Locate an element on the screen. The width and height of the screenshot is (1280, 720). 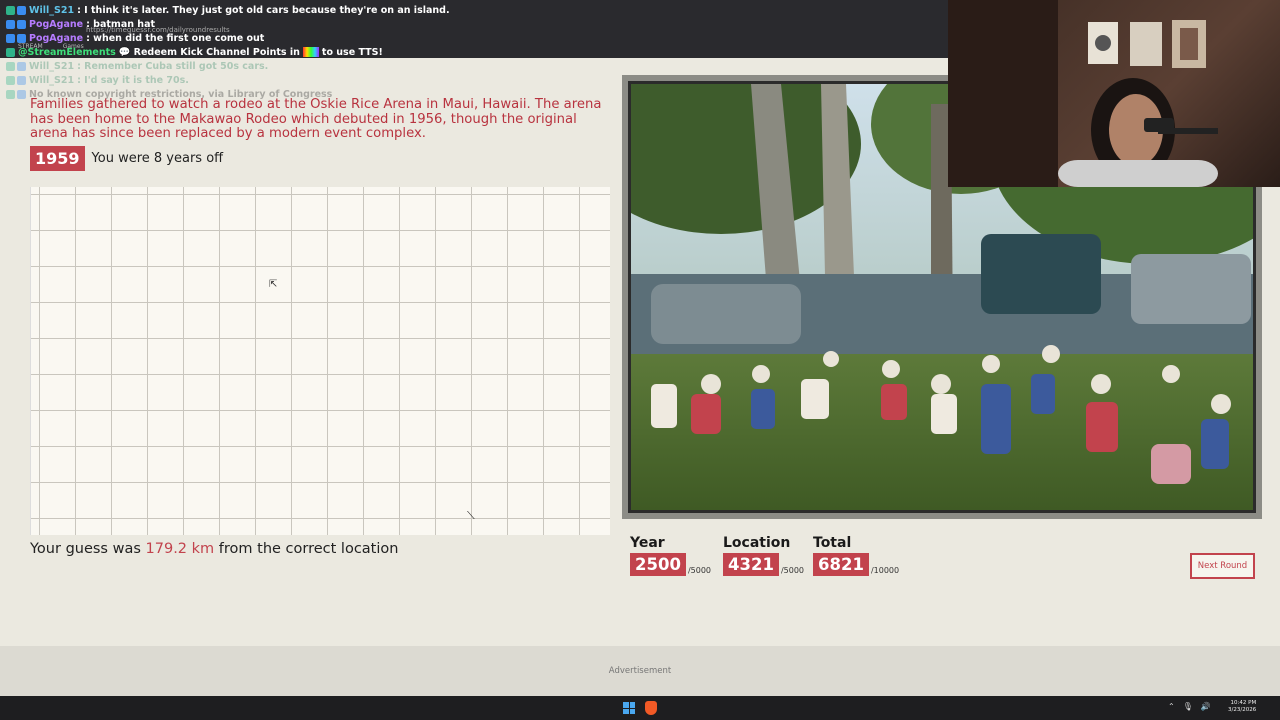
chat-message: Will_S21: I'd say it is the 70s. is located at coordinates (306, 80).